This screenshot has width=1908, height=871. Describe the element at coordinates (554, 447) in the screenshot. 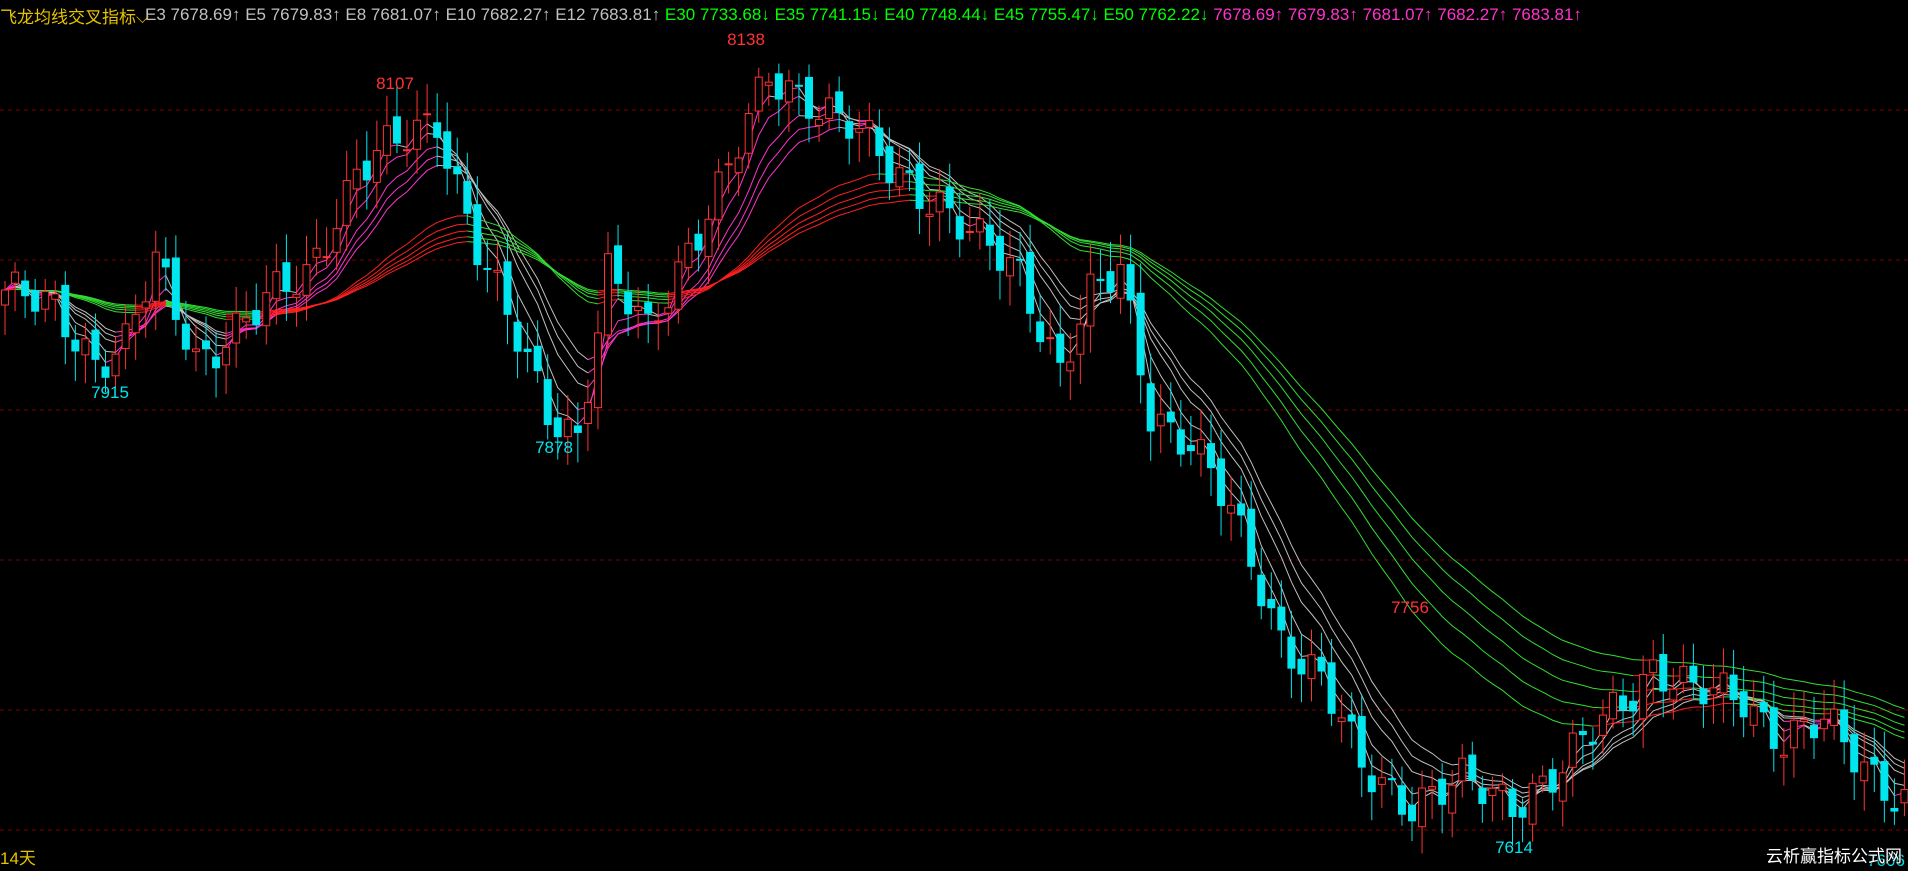

I see `annotation-low-4: 7878` at that location.